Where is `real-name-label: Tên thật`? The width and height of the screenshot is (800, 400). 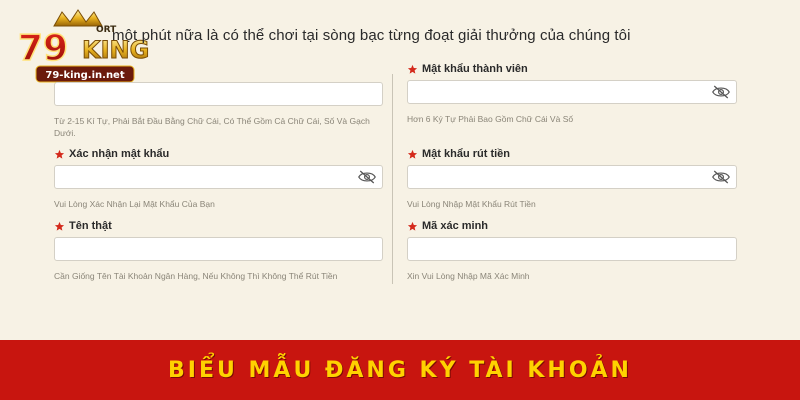 real-name-label: Tên thật is located at coordinates (219, 226).